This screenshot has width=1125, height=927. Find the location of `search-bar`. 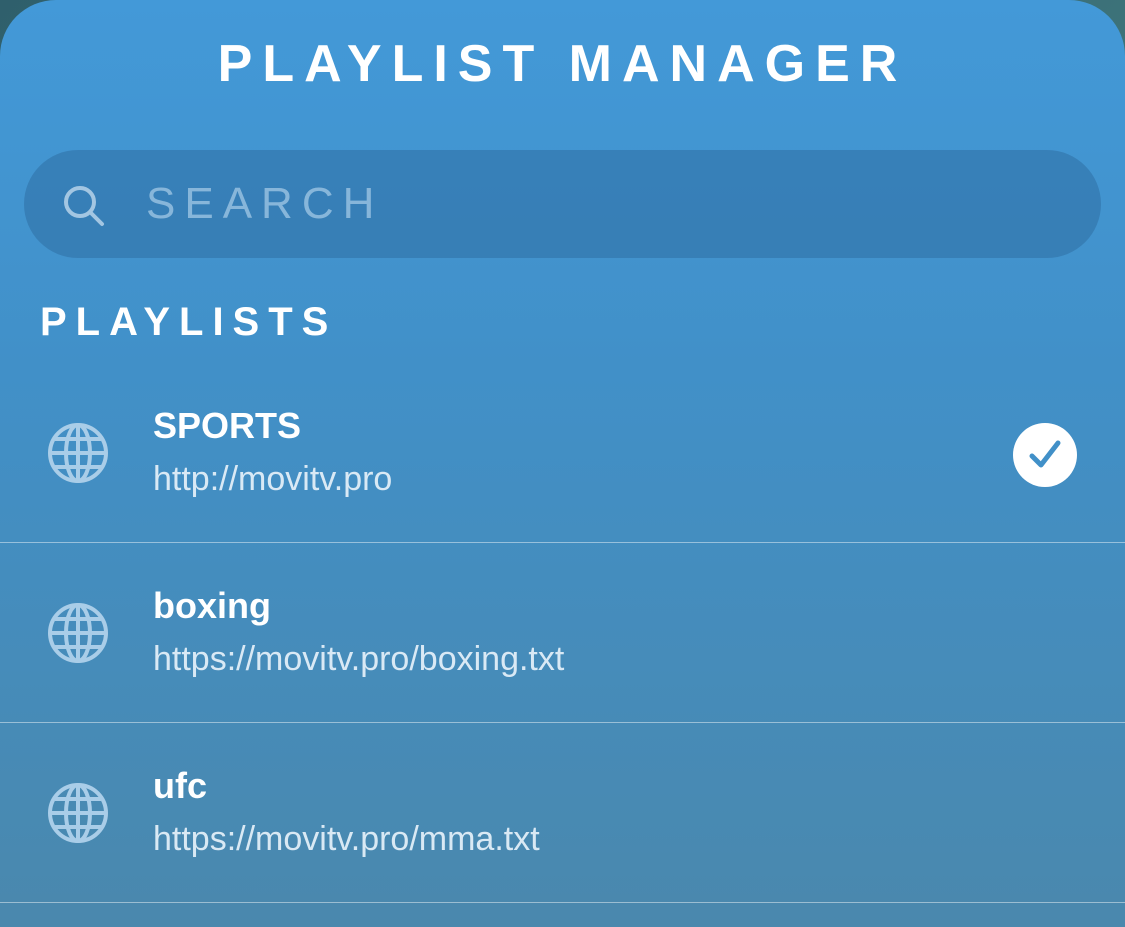

search-bar is located at coordinates (562, 204).